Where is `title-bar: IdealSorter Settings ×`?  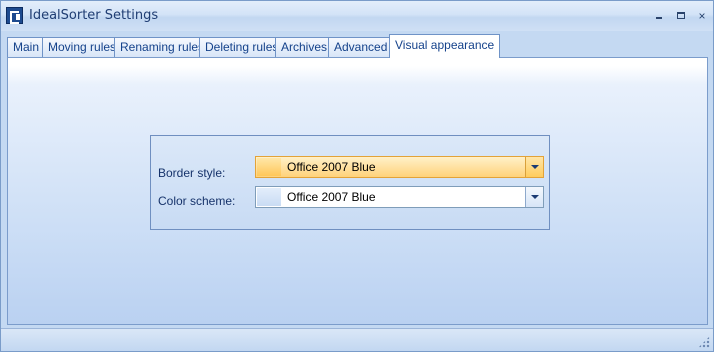
title-bar: IdealSorter Settings × is located at coordinates (357, 16).